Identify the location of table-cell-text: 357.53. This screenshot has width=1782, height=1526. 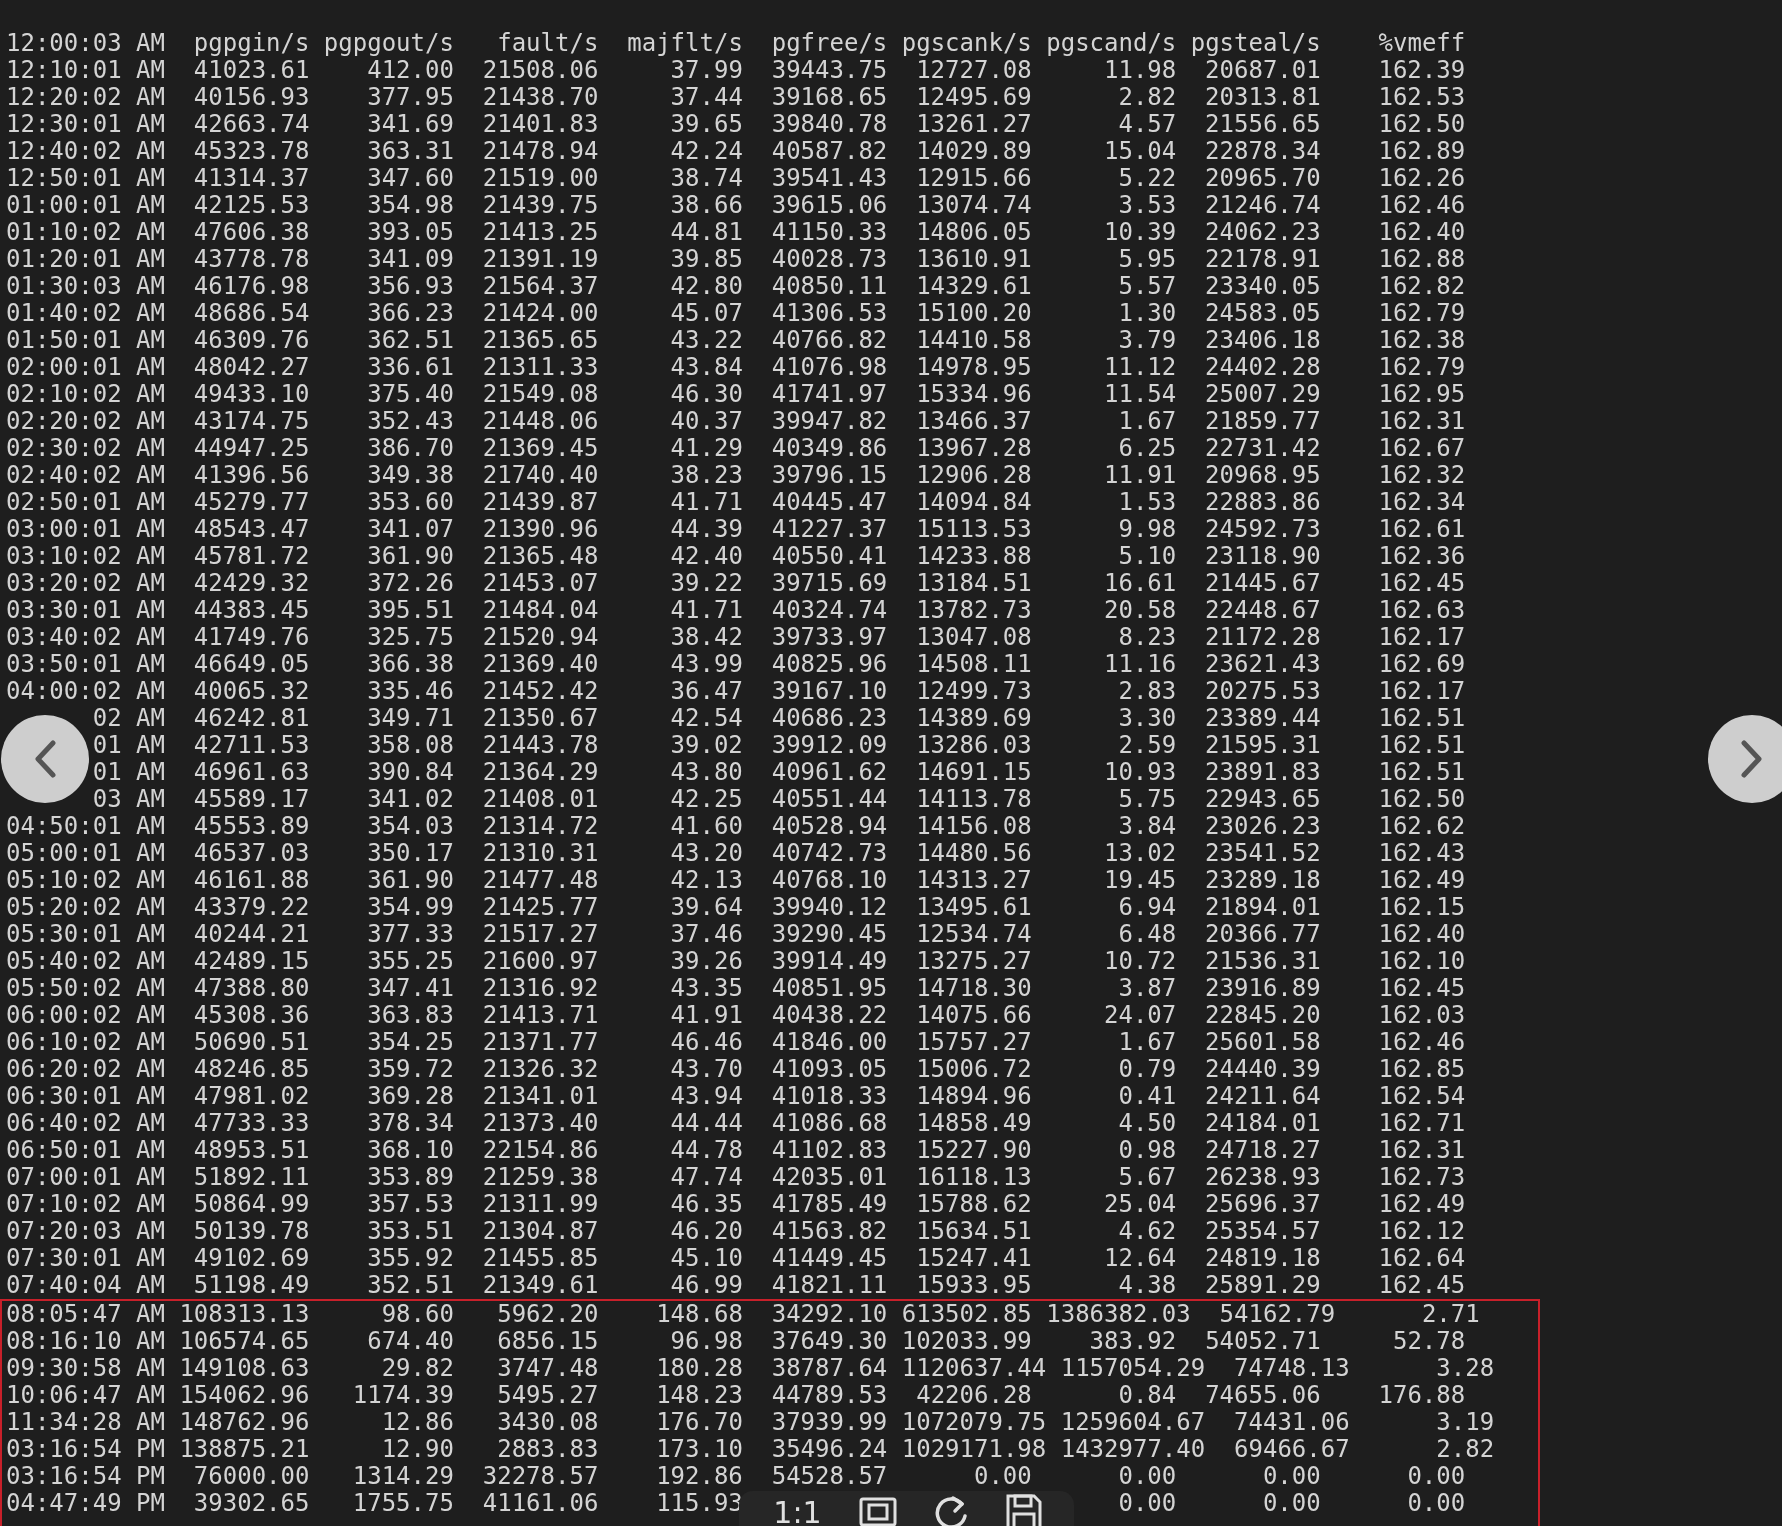
(410, 1204).